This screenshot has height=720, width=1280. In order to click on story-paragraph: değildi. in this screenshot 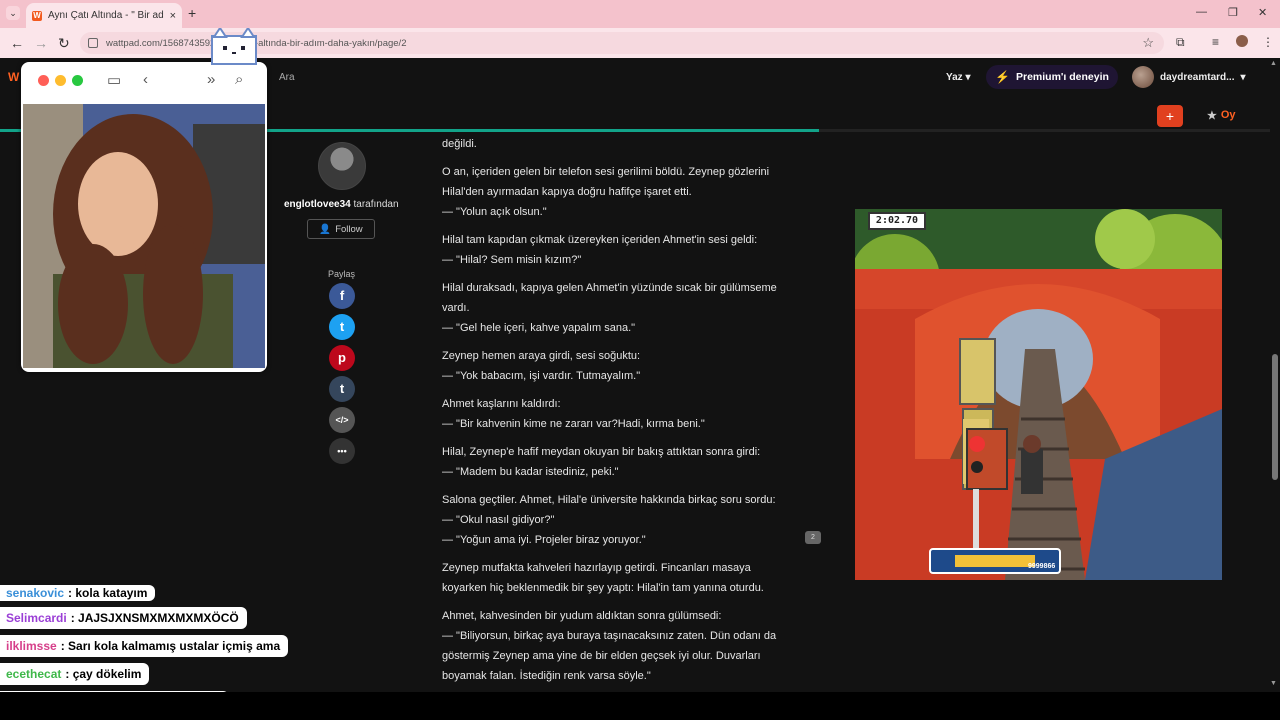, I will do `click(618, 144)`.